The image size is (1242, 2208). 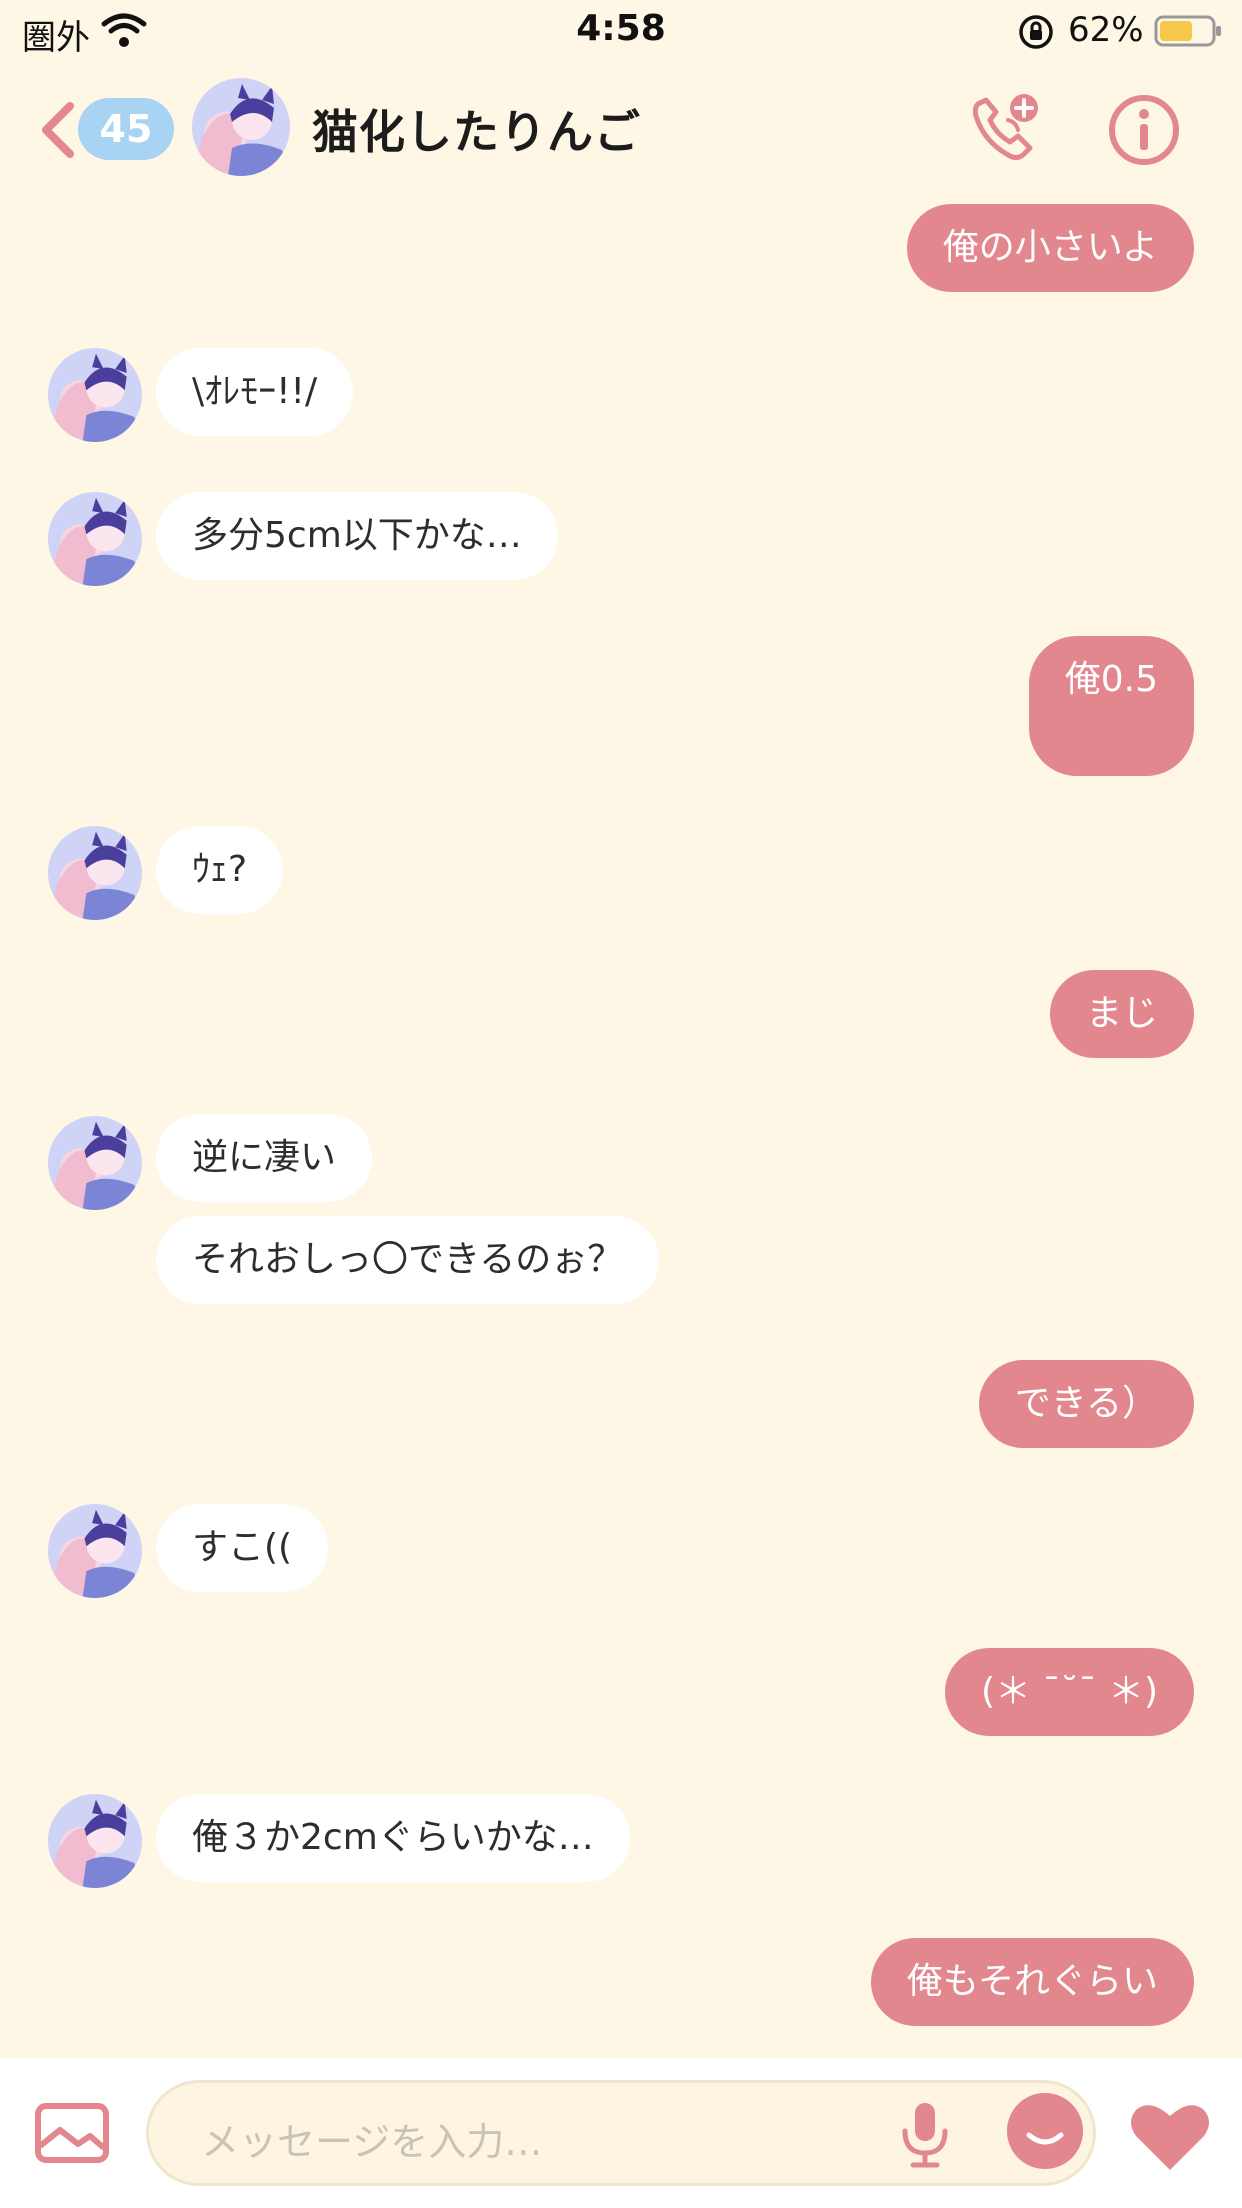 I want to click on incoming-message: \ｵﾚﾓｰ!!/, so click(x=255, y=392).